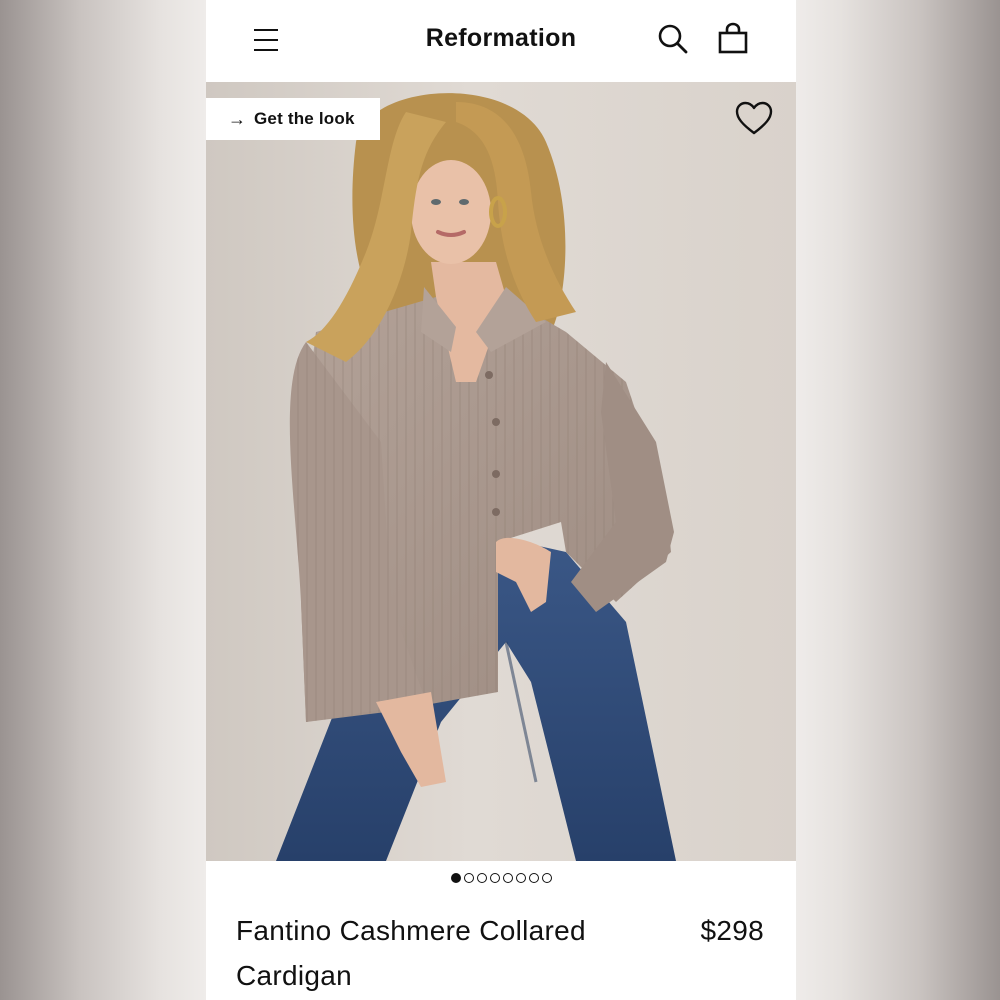 The image size is (1000, 1000). I want to click on search-button, so click(673, 39).